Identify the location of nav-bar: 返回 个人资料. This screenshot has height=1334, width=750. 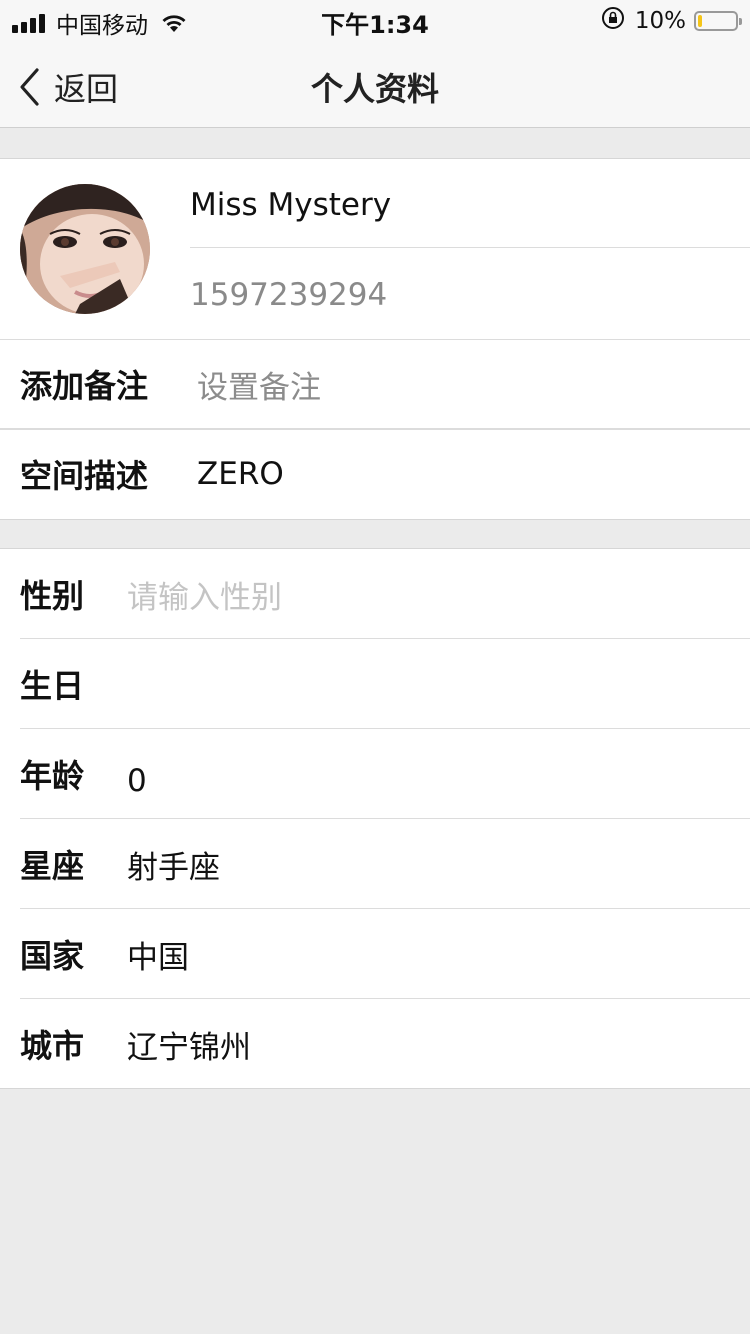
(375, 84).